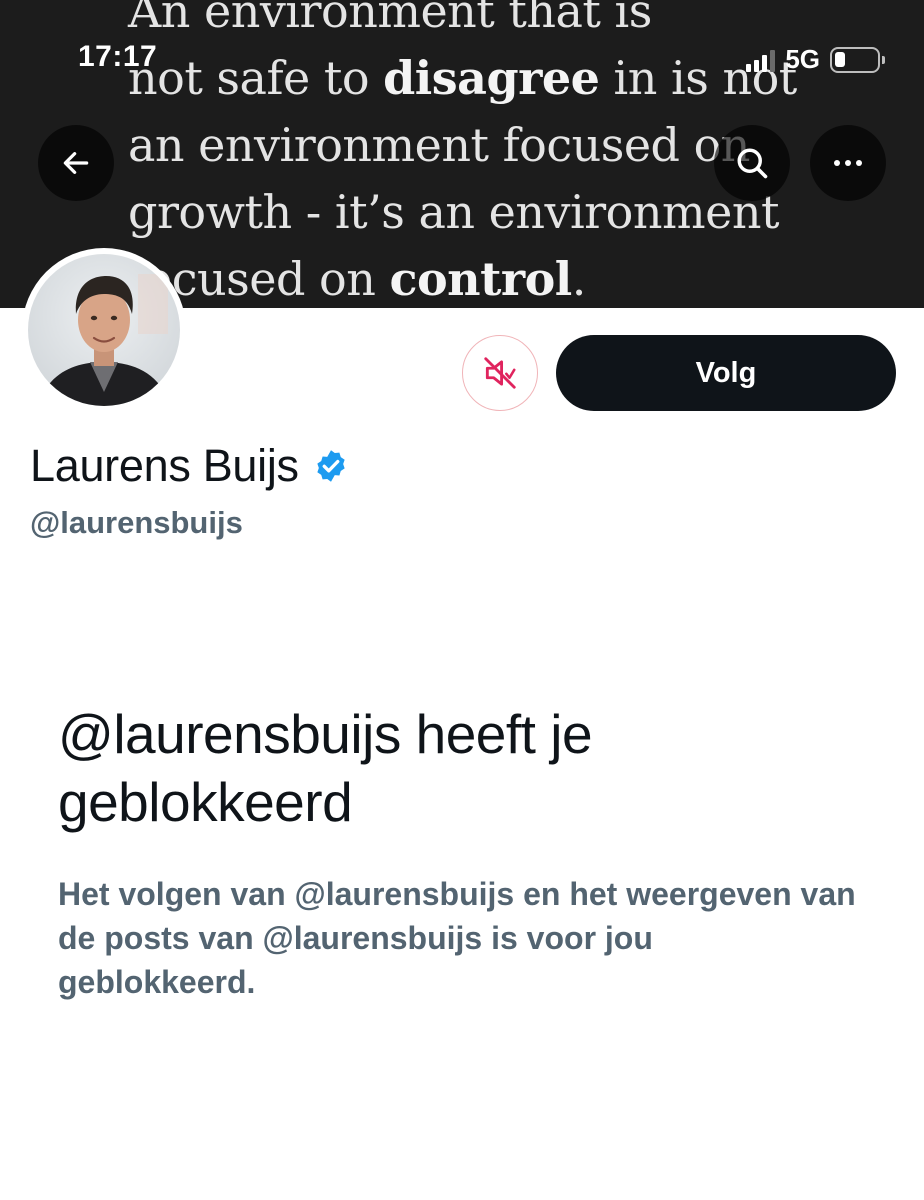  I want to click on unmute-button, so click(500, 373).